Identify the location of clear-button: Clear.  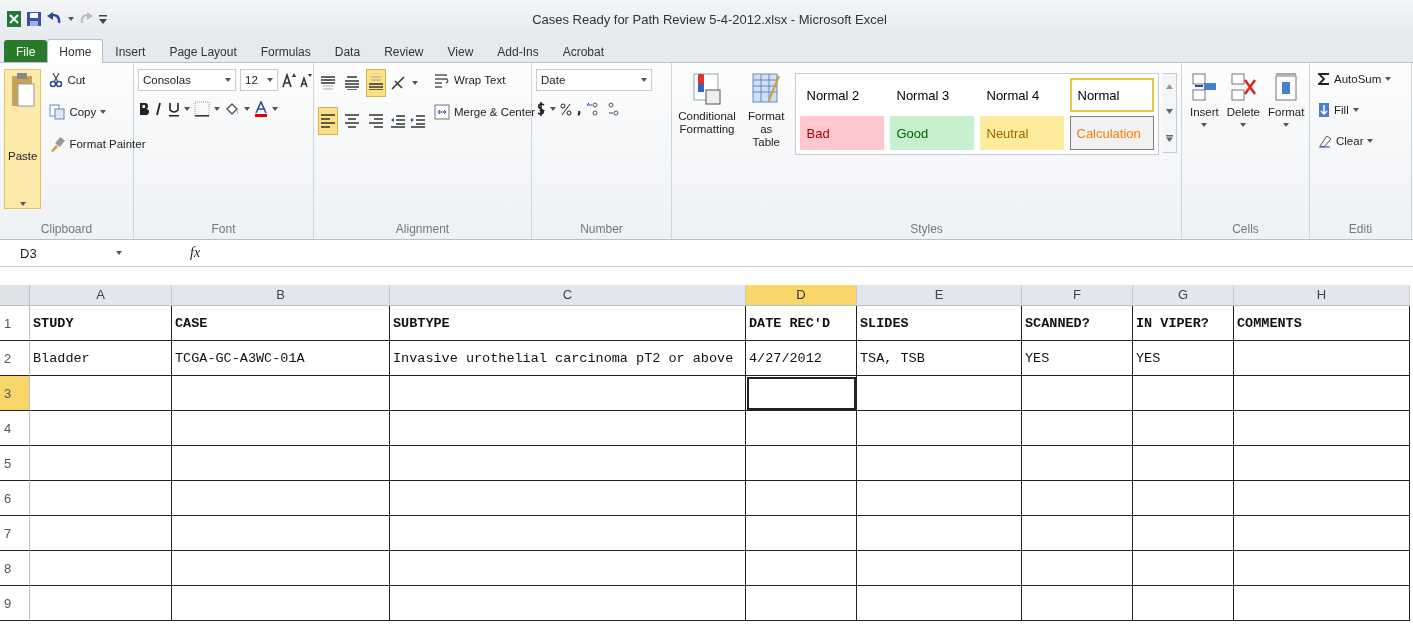
(1346, 141).